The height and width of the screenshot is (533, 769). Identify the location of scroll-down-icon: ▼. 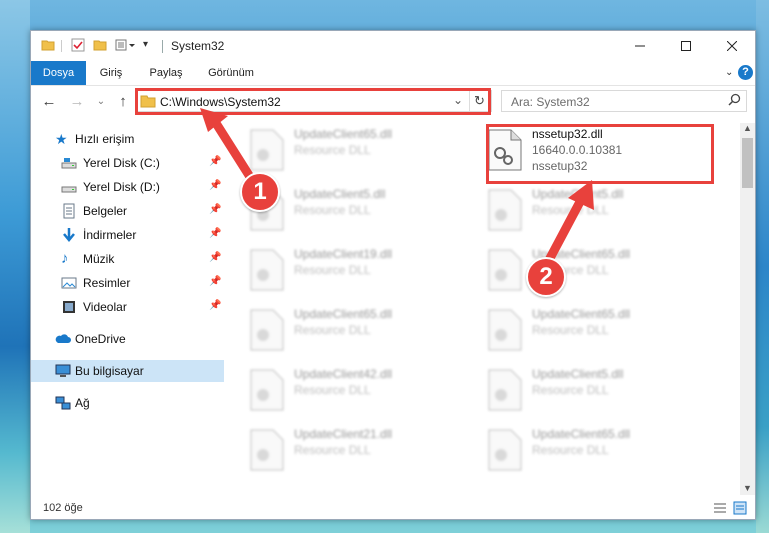
(747, 488).